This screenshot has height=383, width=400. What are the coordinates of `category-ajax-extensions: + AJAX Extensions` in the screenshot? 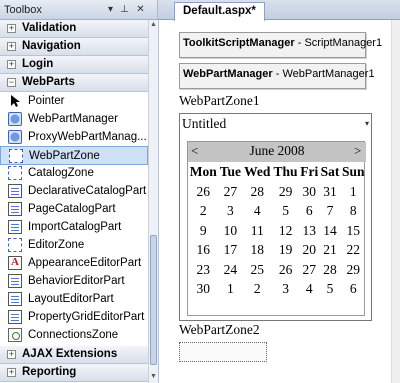 It's located at (74, 355).